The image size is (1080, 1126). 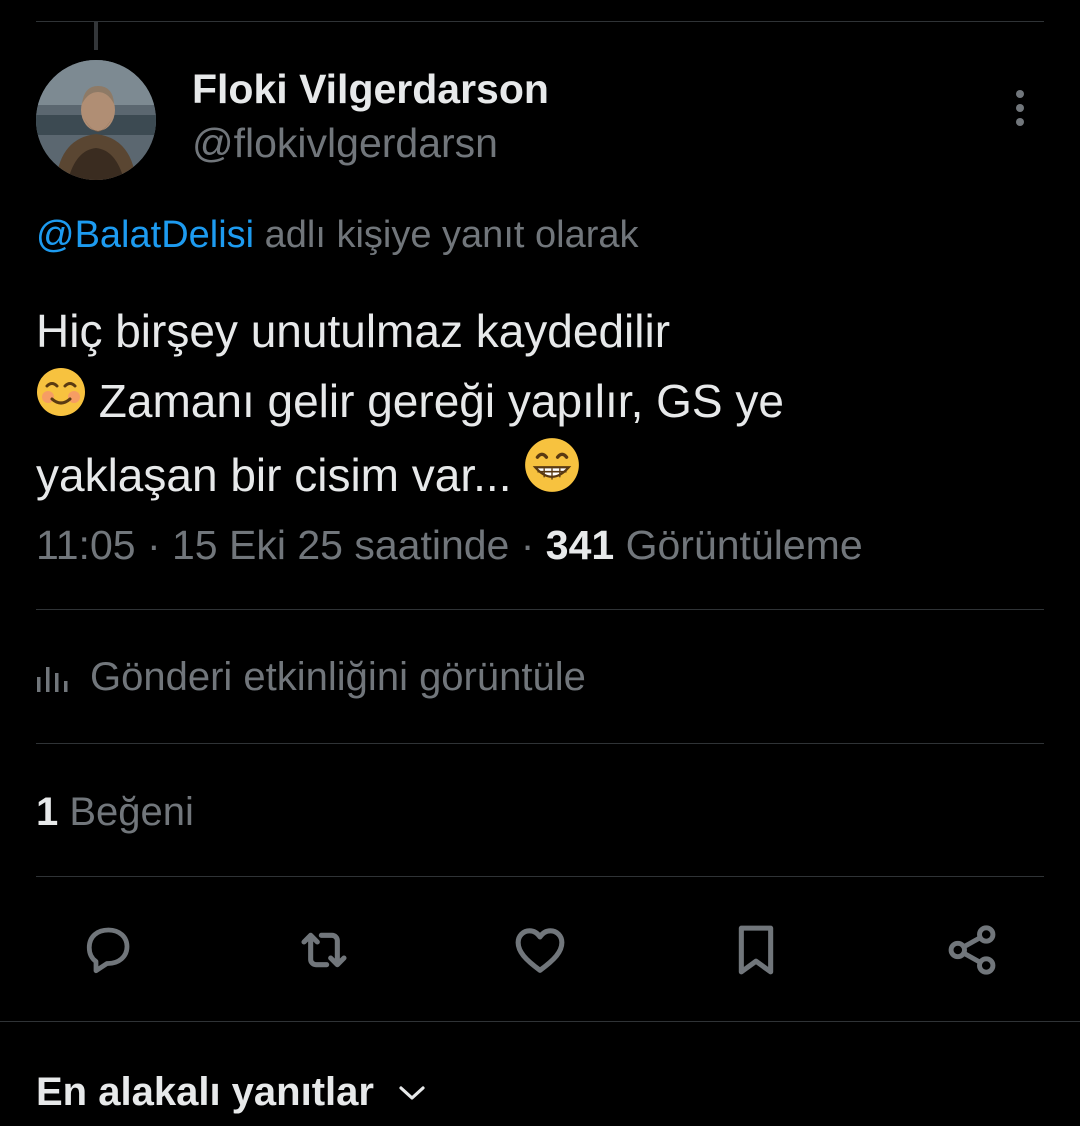 What do you see at coordinates (61, 401) in the screenshot?
I see `smiling-blush-emoji` at bounding box center [61, 401].